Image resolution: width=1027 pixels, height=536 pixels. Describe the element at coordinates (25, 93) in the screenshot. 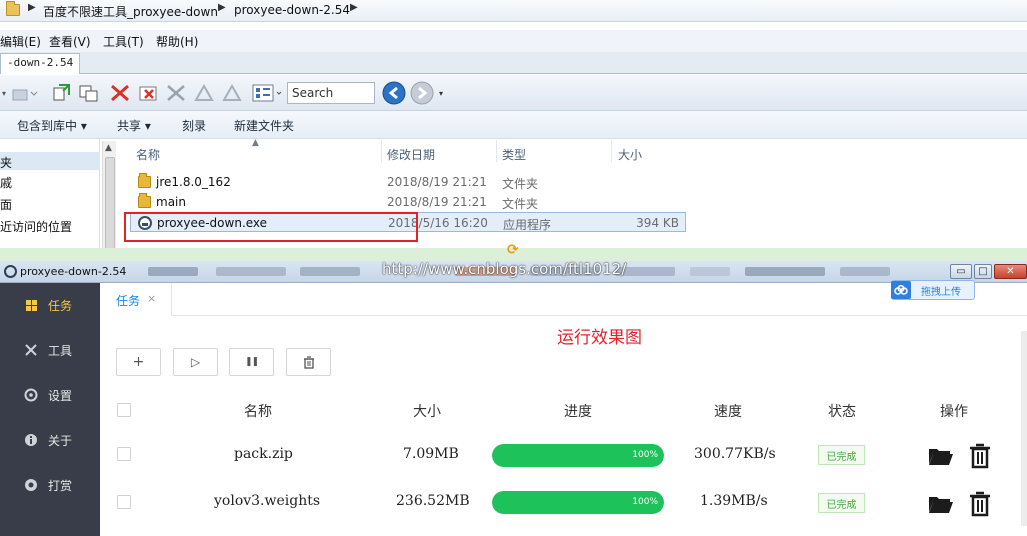

I see `up-folder-icon` at that location.